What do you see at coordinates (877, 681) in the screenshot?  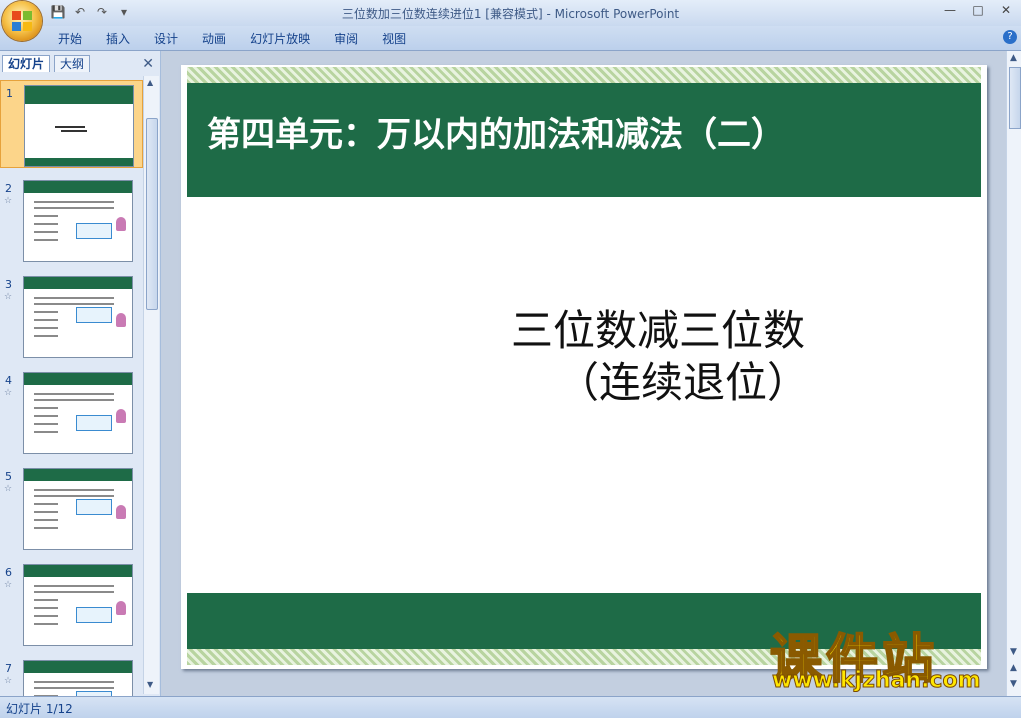 I see `watermark-url: www.kjzhan.com` at bounding box center [877, 681].